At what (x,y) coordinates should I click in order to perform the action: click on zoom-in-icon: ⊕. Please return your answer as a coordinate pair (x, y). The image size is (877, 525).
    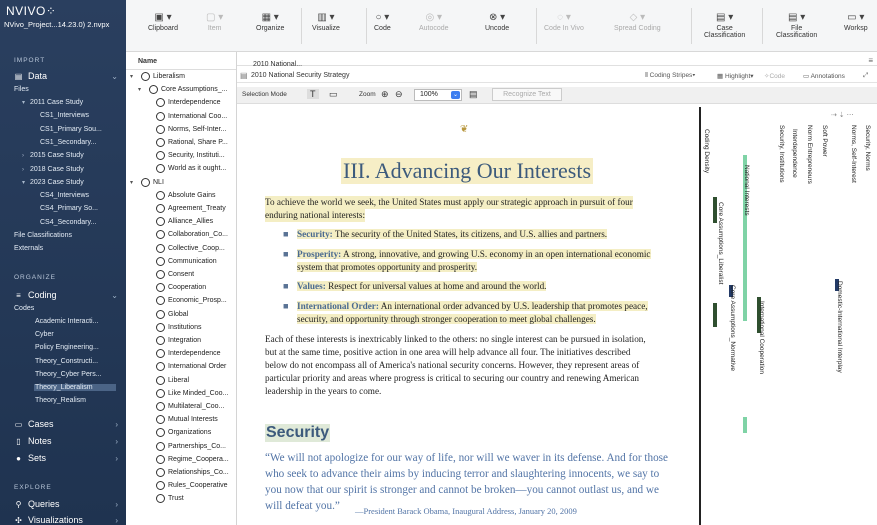
    Looking at the image, I should click on (385, 94).